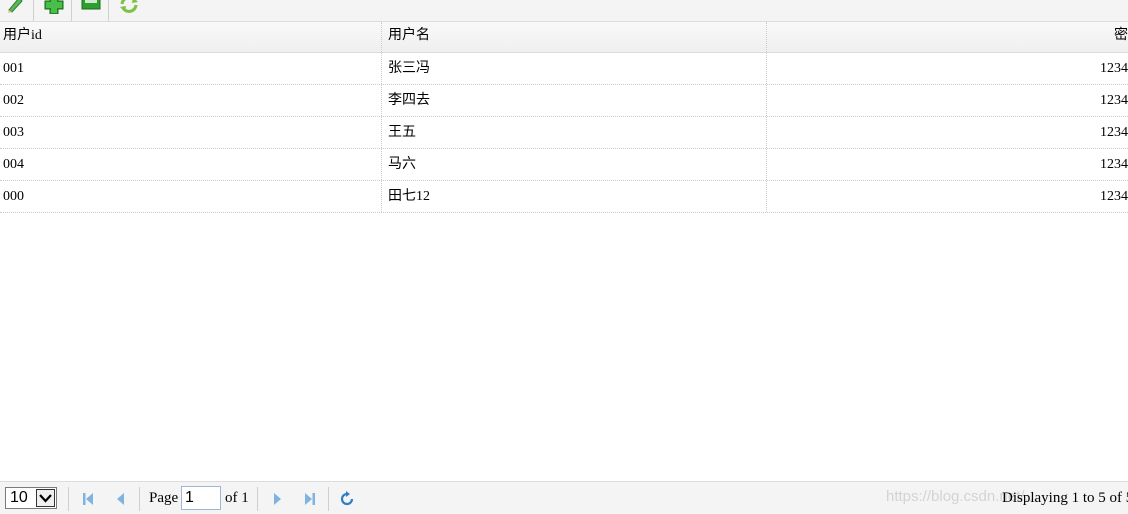  I want to click on cell-user-id: 003, so click(13, 132).